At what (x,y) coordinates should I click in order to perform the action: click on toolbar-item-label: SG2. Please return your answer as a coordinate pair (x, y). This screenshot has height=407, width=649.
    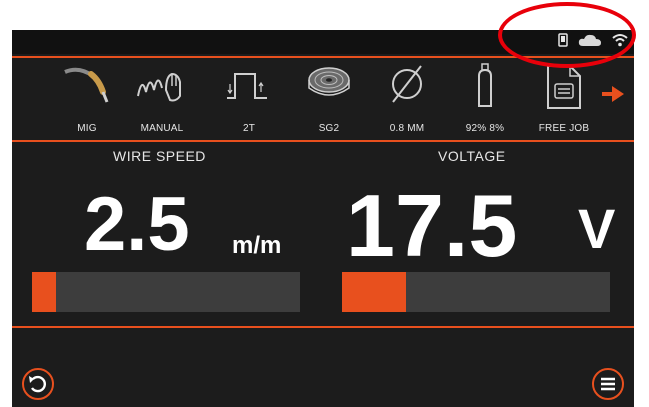
    Looking at the image, I should click on (329, 128).